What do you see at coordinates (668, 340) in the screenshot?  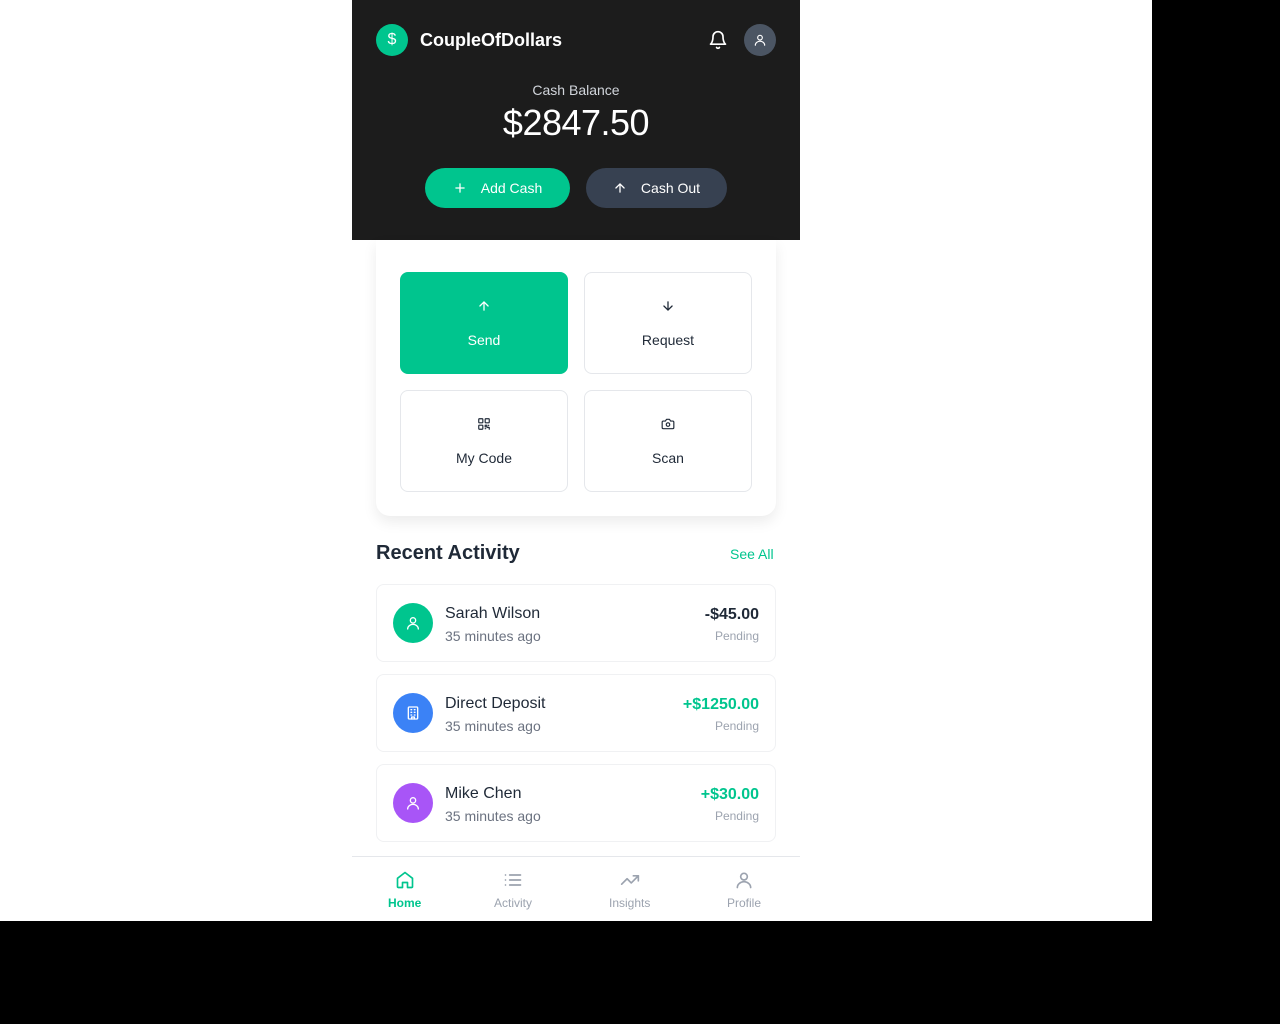 I see `request-label: Request` at bounding box center [668, 340].